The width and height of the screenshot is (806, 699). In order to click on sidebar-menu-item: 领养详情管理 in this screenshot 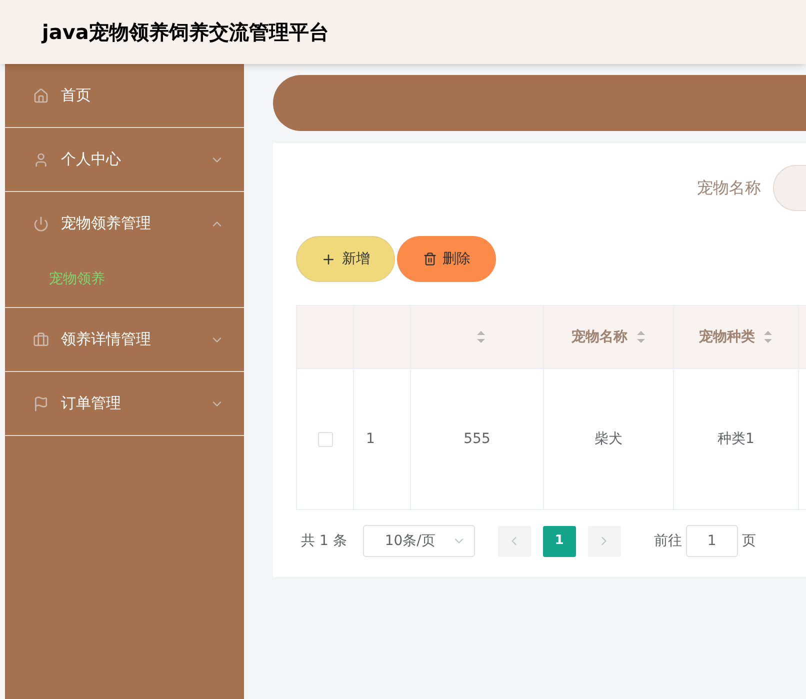, I will do `click(124, 339)`.